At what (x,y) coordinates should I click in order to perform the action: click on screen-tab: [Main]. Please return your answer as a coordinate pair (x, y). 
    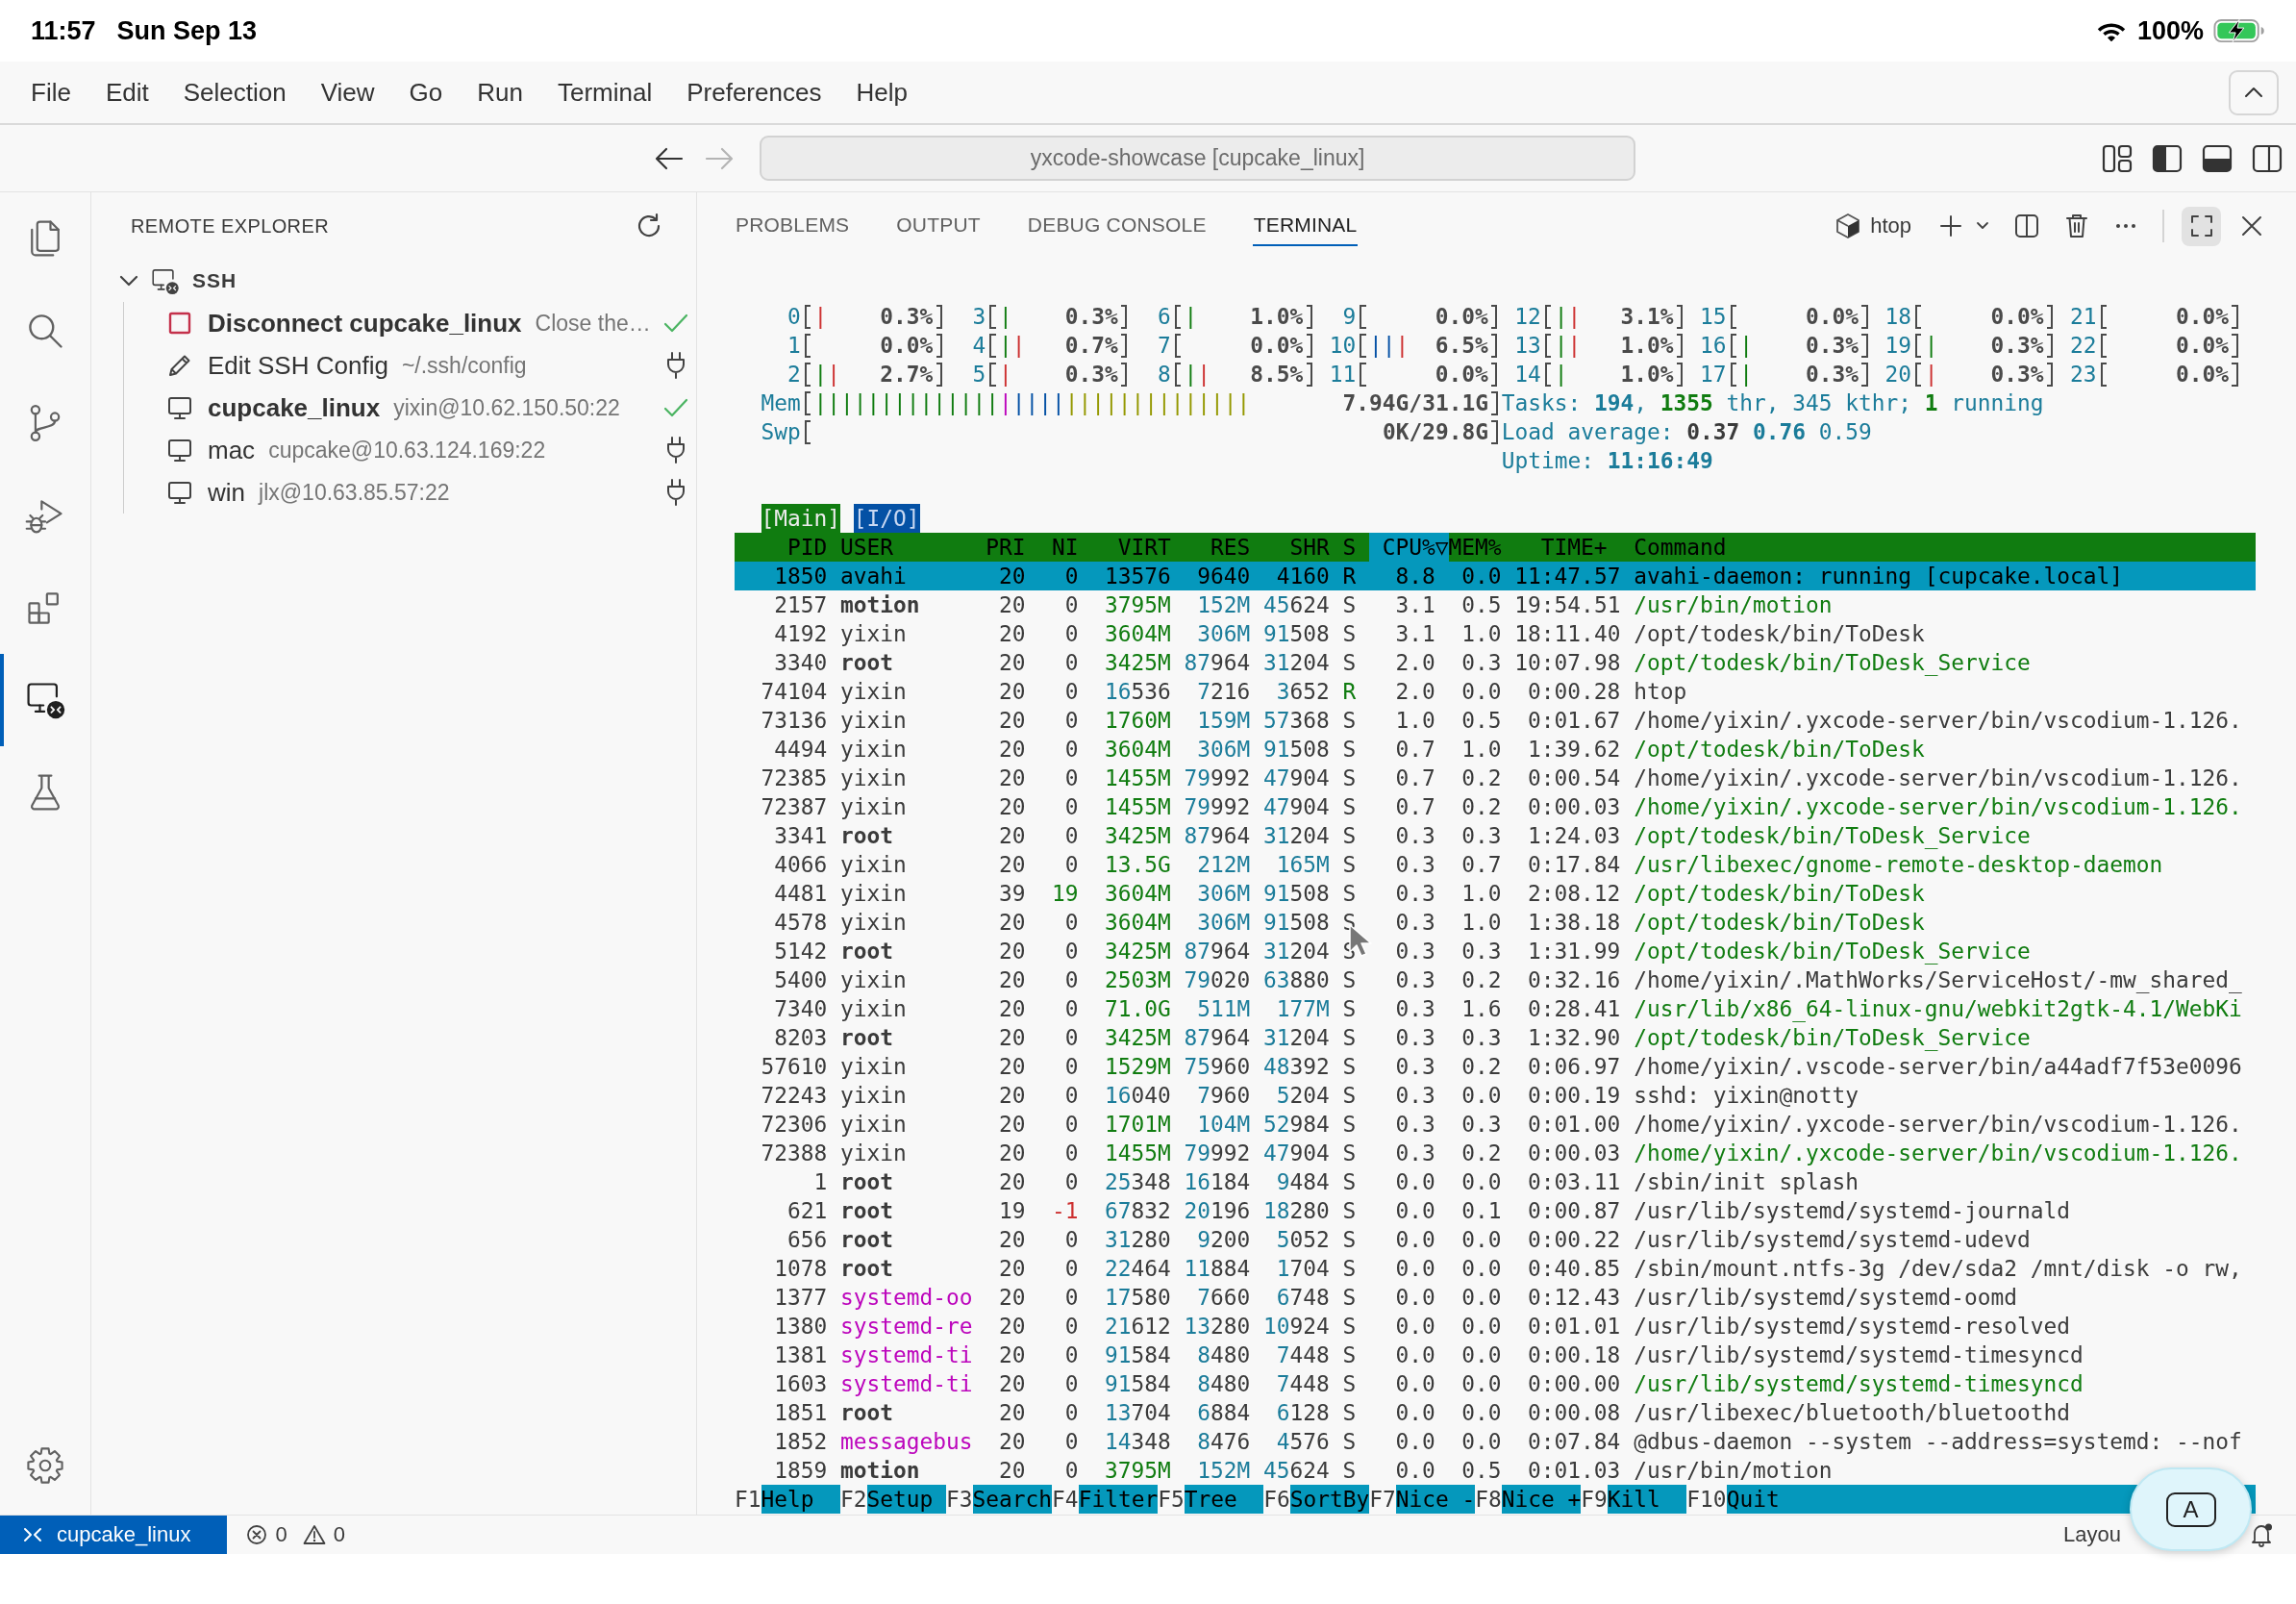
    Looking at the image, I should click on (801, 518).